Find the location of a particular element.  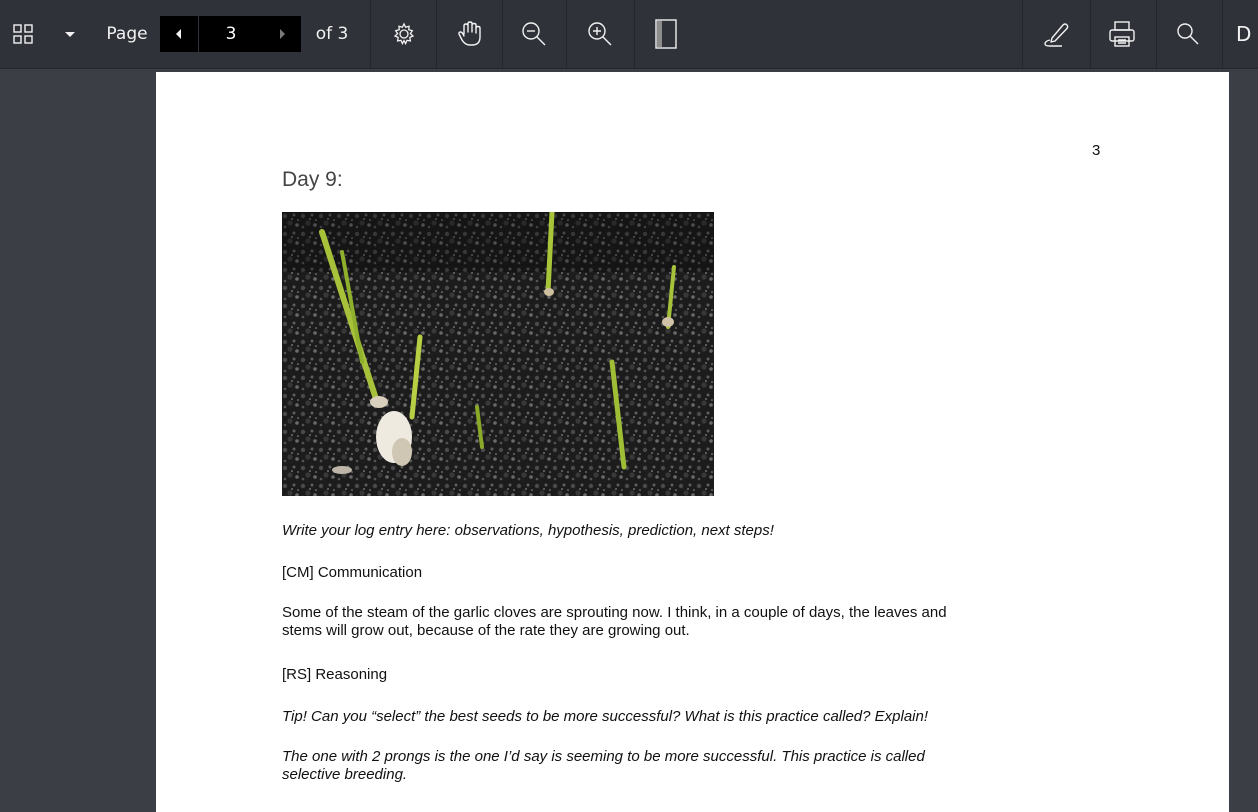

garlic-sprouts-photo is located at coordinates (498, 354).